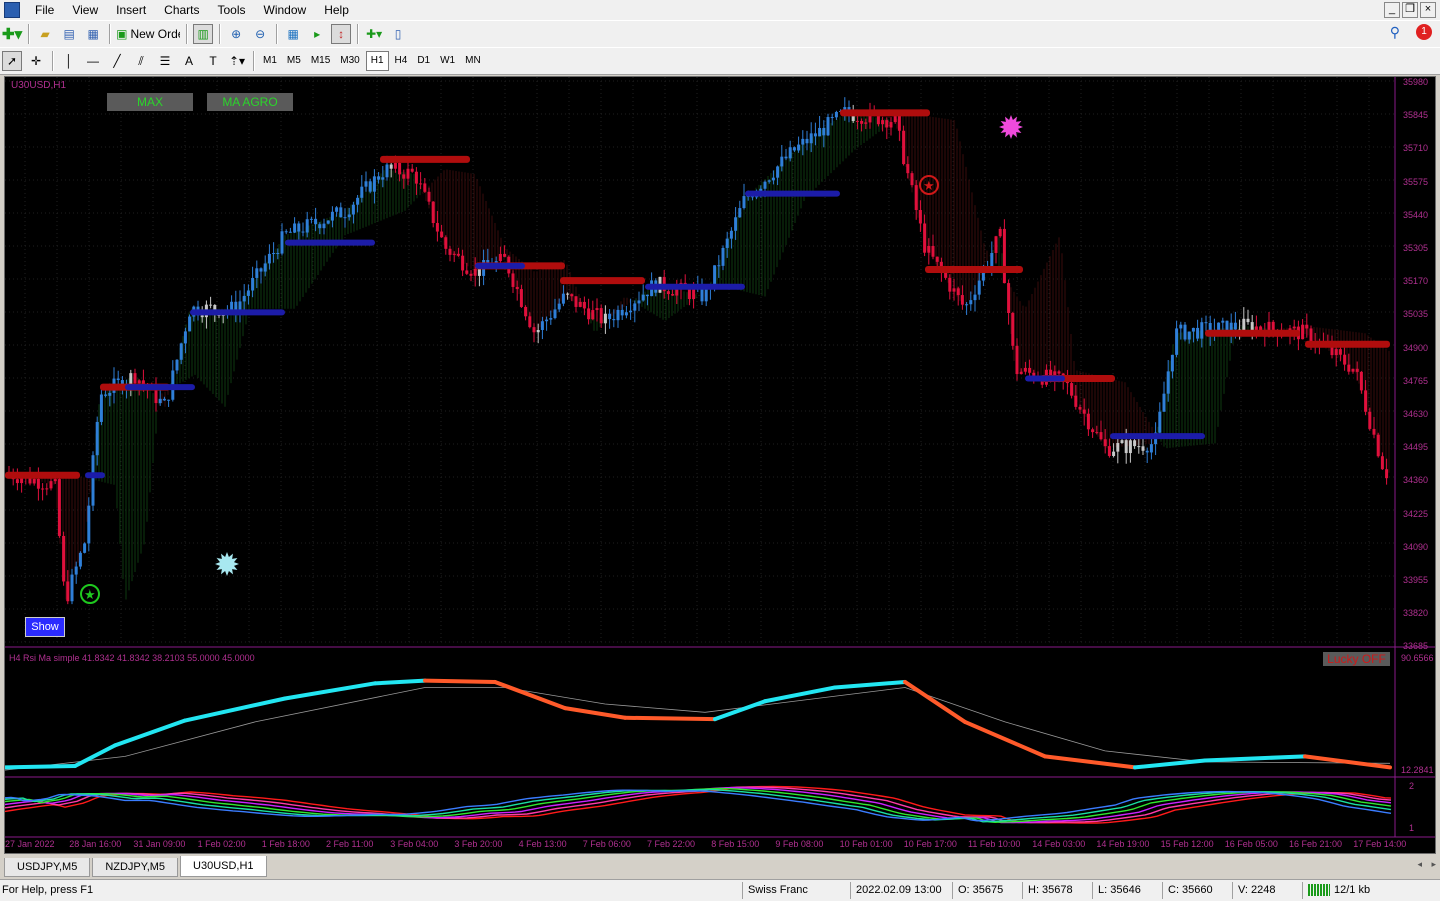 Image resolution: width=1440 pixels, height=901 pixels. Describe the element at coordinates (1392, 10) in the screenshot. I see `minimize-button: _` at that location.